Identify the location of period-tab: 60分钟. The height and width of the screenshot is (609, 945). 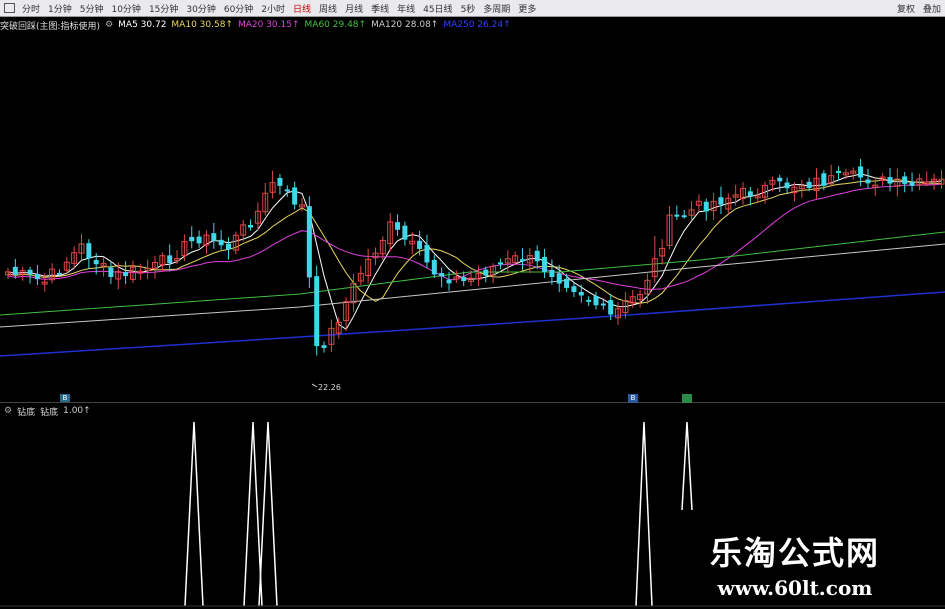
(238, 8).